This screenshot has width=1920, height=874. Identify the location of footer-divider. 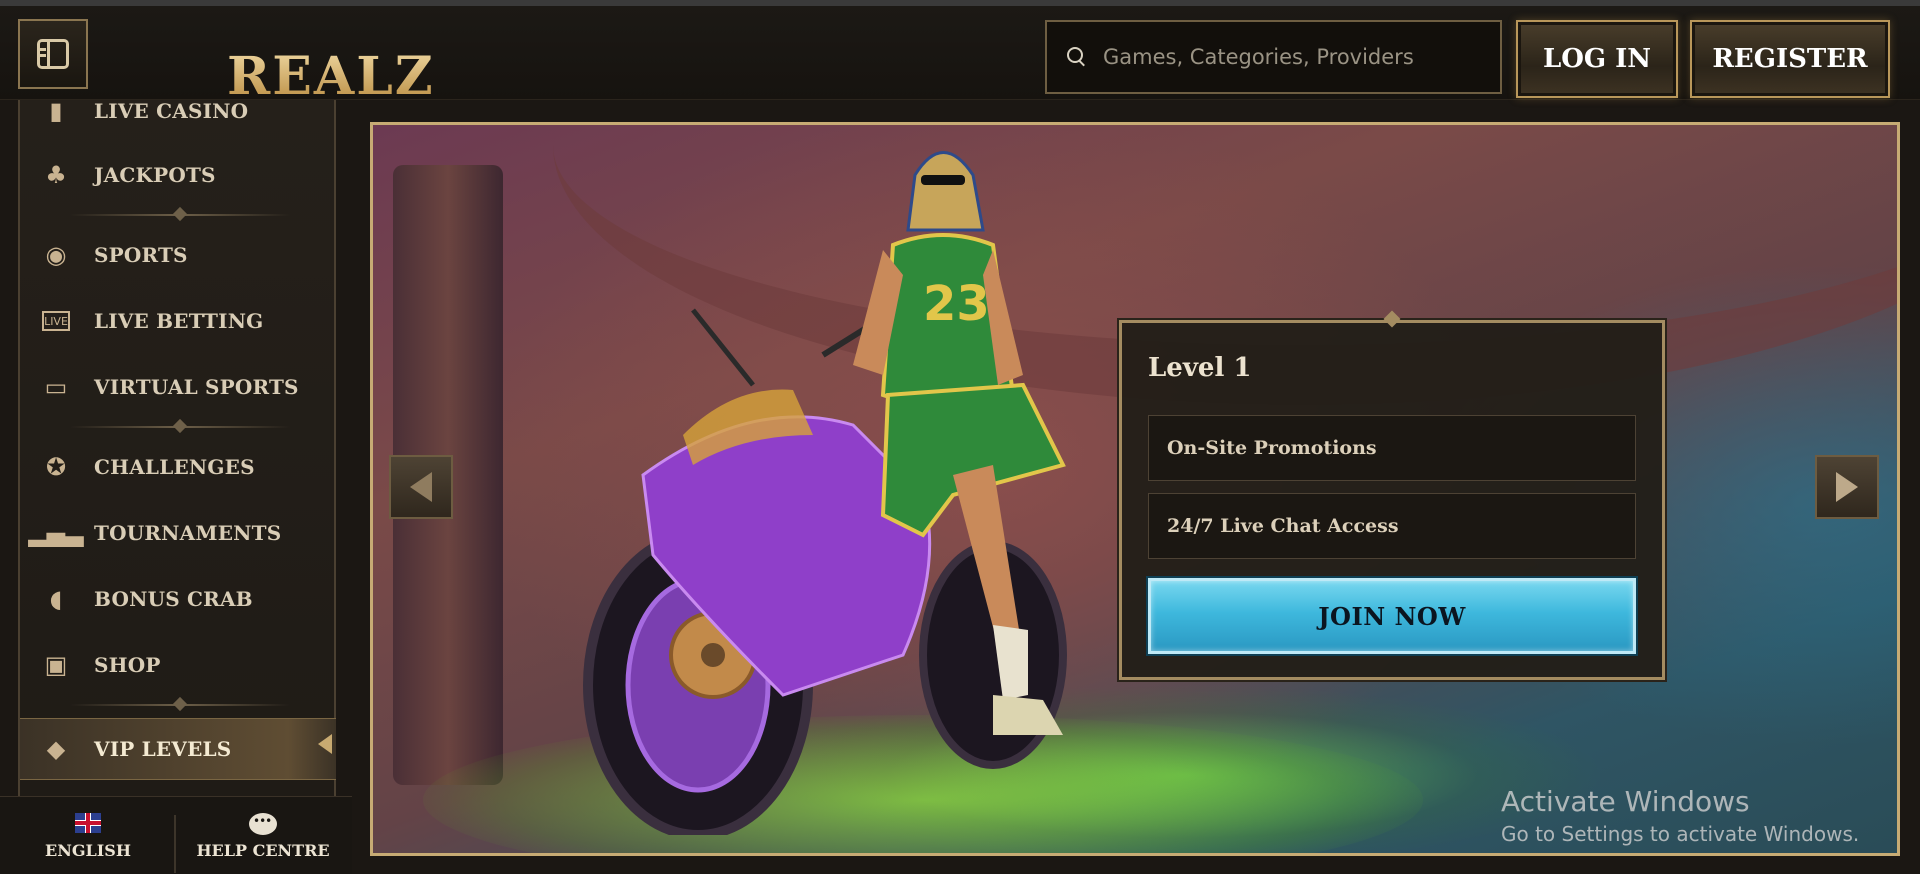
(175, 844).